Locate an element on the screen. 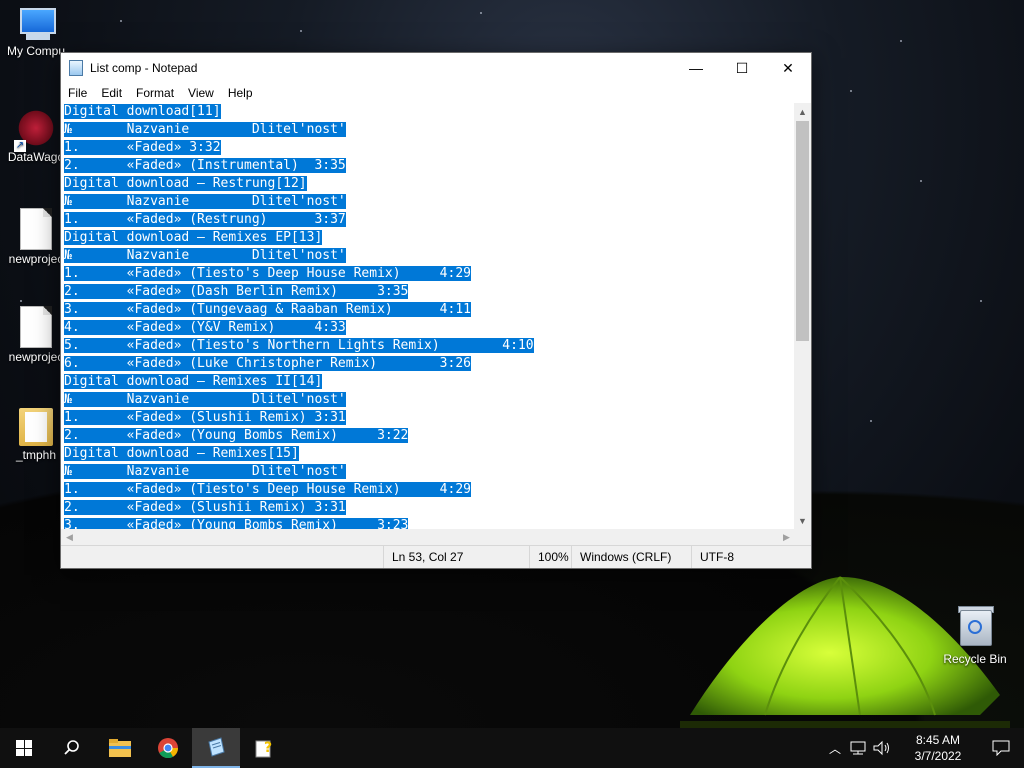  desktop-icon-recycle-bin: Recycle Bin is located at coordinates (975, 635).